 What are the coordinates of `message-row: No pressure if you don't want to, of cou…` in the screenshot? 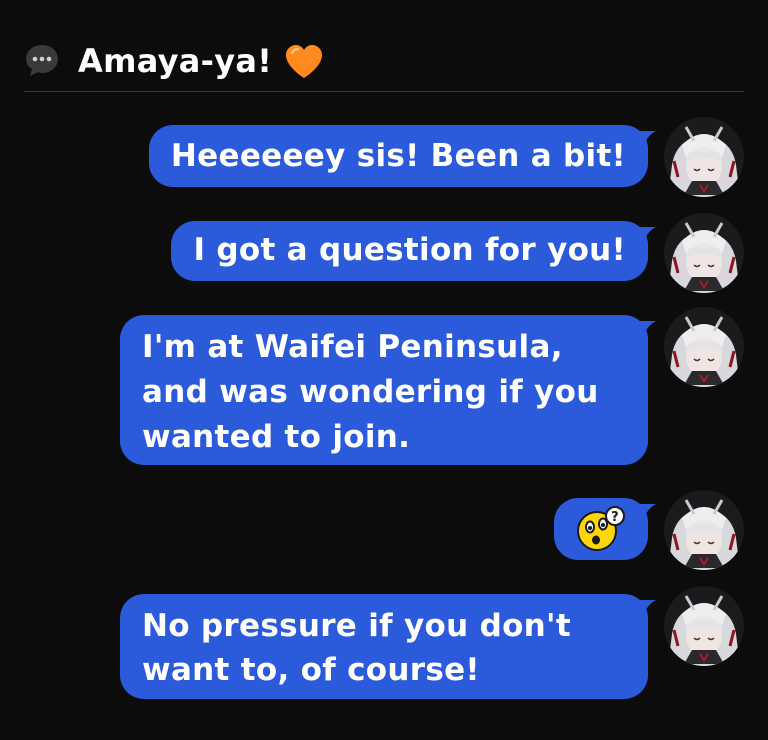 It's located at (432, 646).